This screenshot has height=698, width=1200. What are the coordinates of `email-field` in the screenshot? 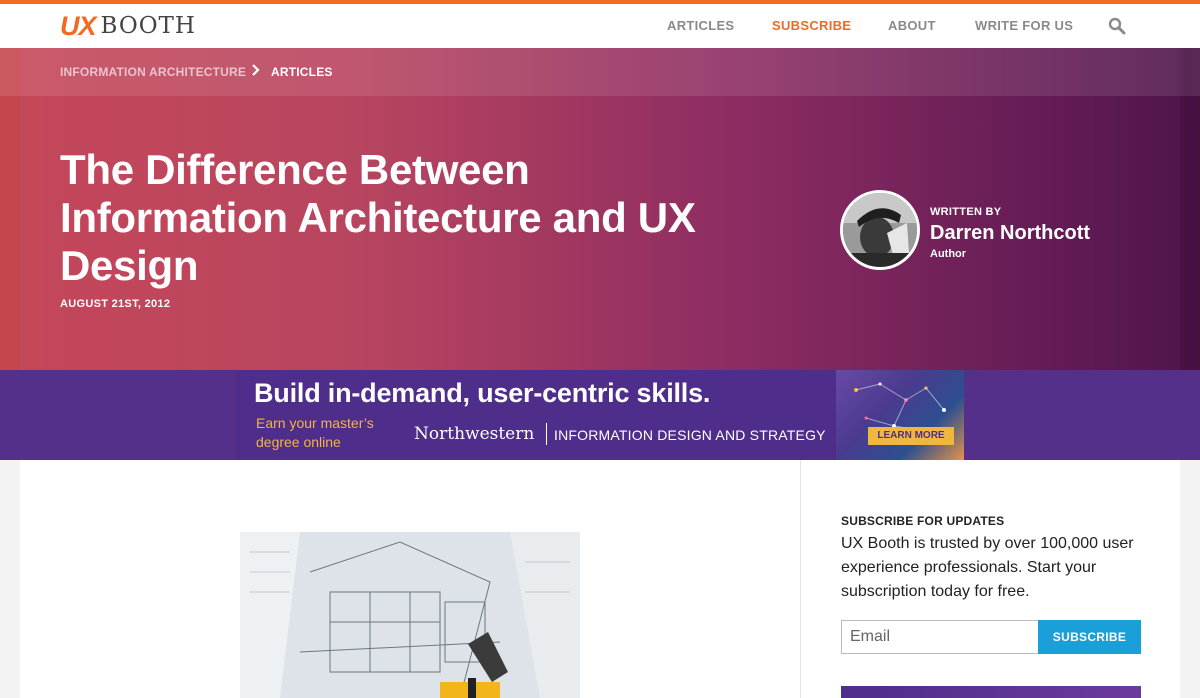 It's located at (940, 637).